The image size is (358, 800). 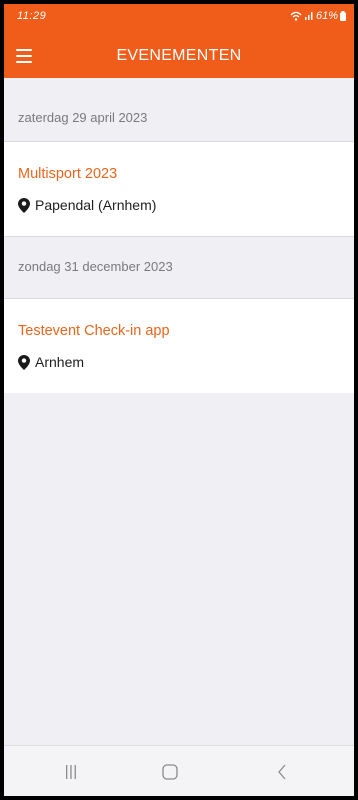 I want to click on home-icon, so click(x=170, y=772).